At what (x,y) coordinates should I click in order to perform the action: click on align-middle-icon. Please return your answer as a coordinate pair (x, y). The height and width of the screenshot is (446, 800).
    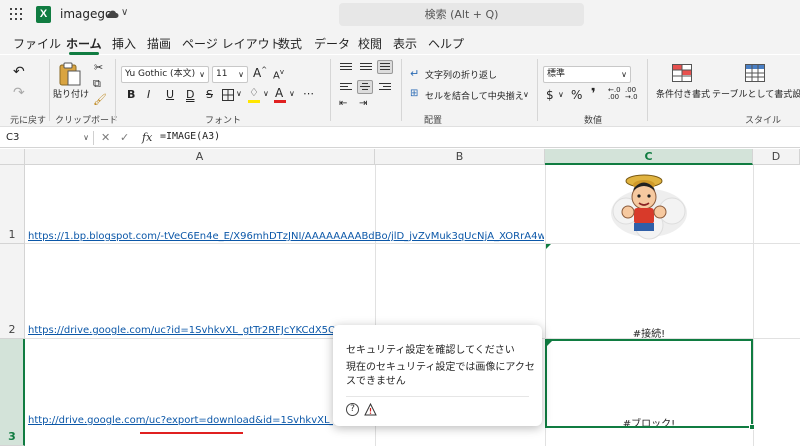
    Looking at the image, I should click on (366, 68).